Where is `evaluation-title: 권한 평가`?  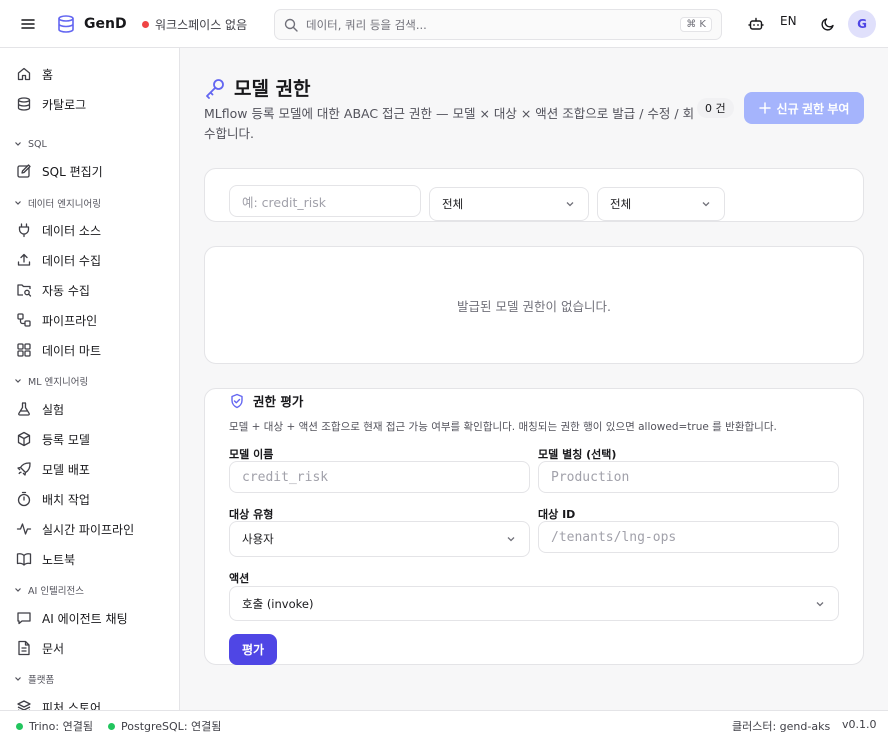 evaluation-title: 권한 평가 is located at coordinates (266, 400).